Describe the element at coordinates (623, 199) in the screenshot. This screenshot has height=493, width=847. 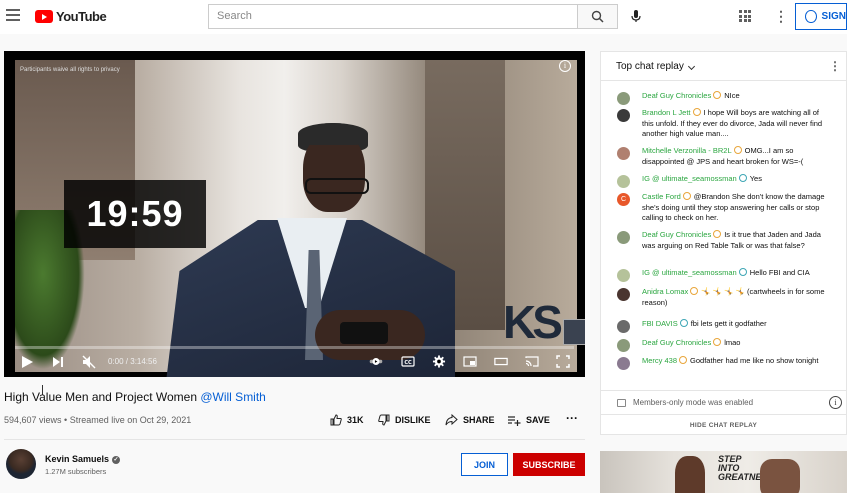
I see `chat-author-avatar: C` at that location.